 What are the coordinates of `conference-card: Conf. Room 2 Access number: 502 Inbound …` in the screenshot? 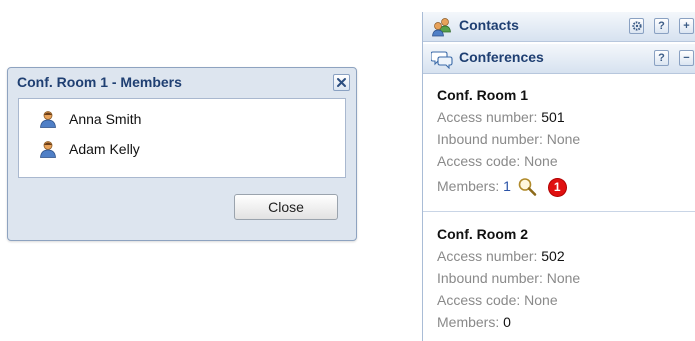 It's located at (559, 278).